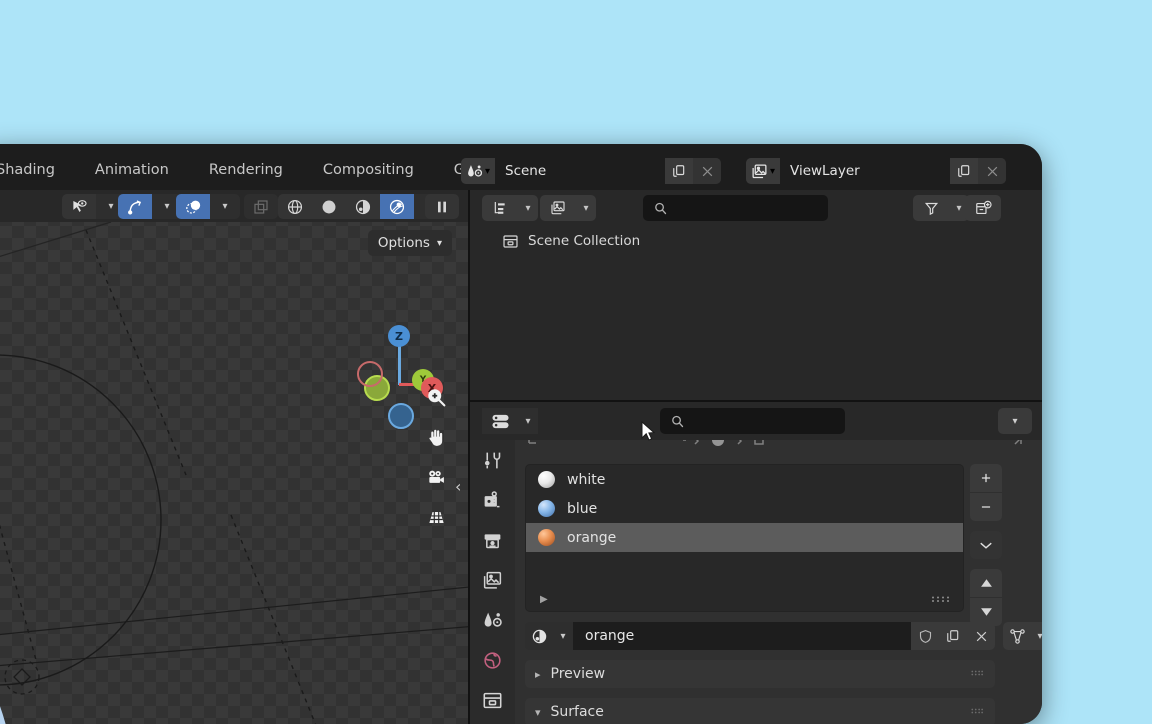 This screenshot has width=1152, height=724. Describe the element at coordinates (397, 206) in the screenshot. I see `rendered-sphere-icon` at that location.